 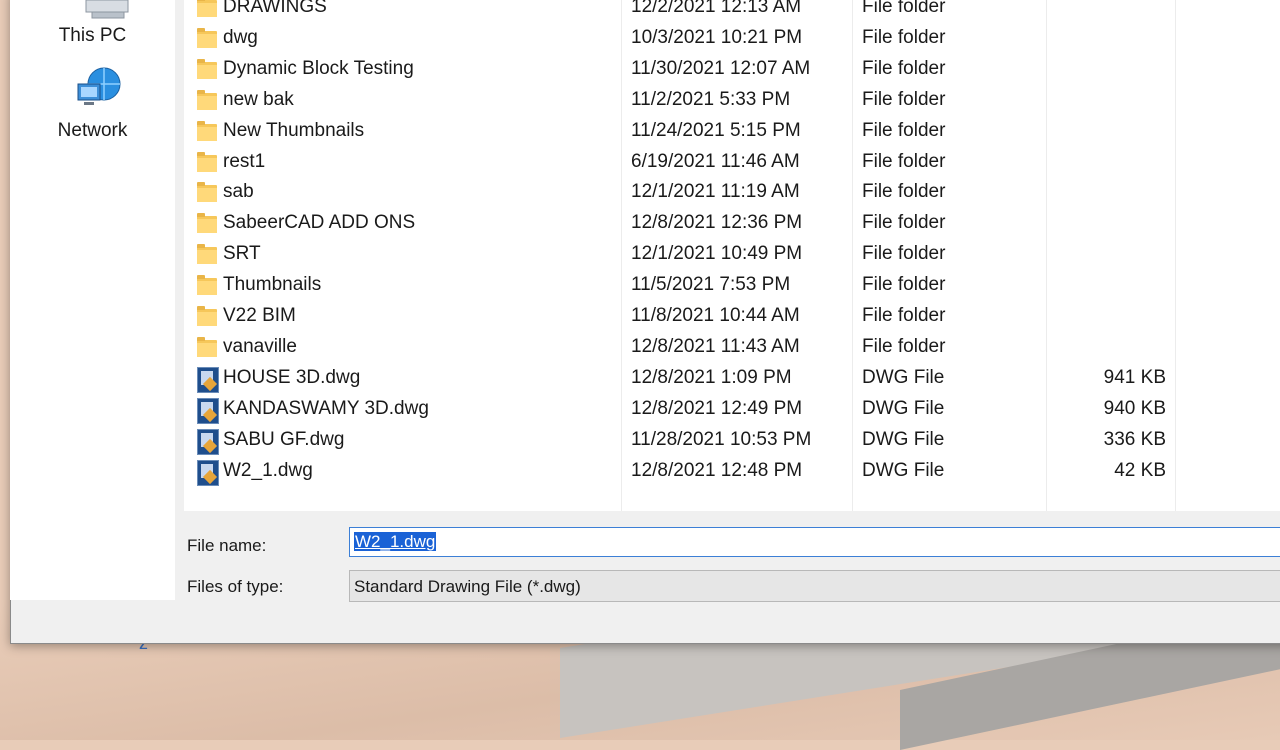 I want to click on file-date-modified: 12/2/2021 12:13 AM, so click(x=716, y=8).